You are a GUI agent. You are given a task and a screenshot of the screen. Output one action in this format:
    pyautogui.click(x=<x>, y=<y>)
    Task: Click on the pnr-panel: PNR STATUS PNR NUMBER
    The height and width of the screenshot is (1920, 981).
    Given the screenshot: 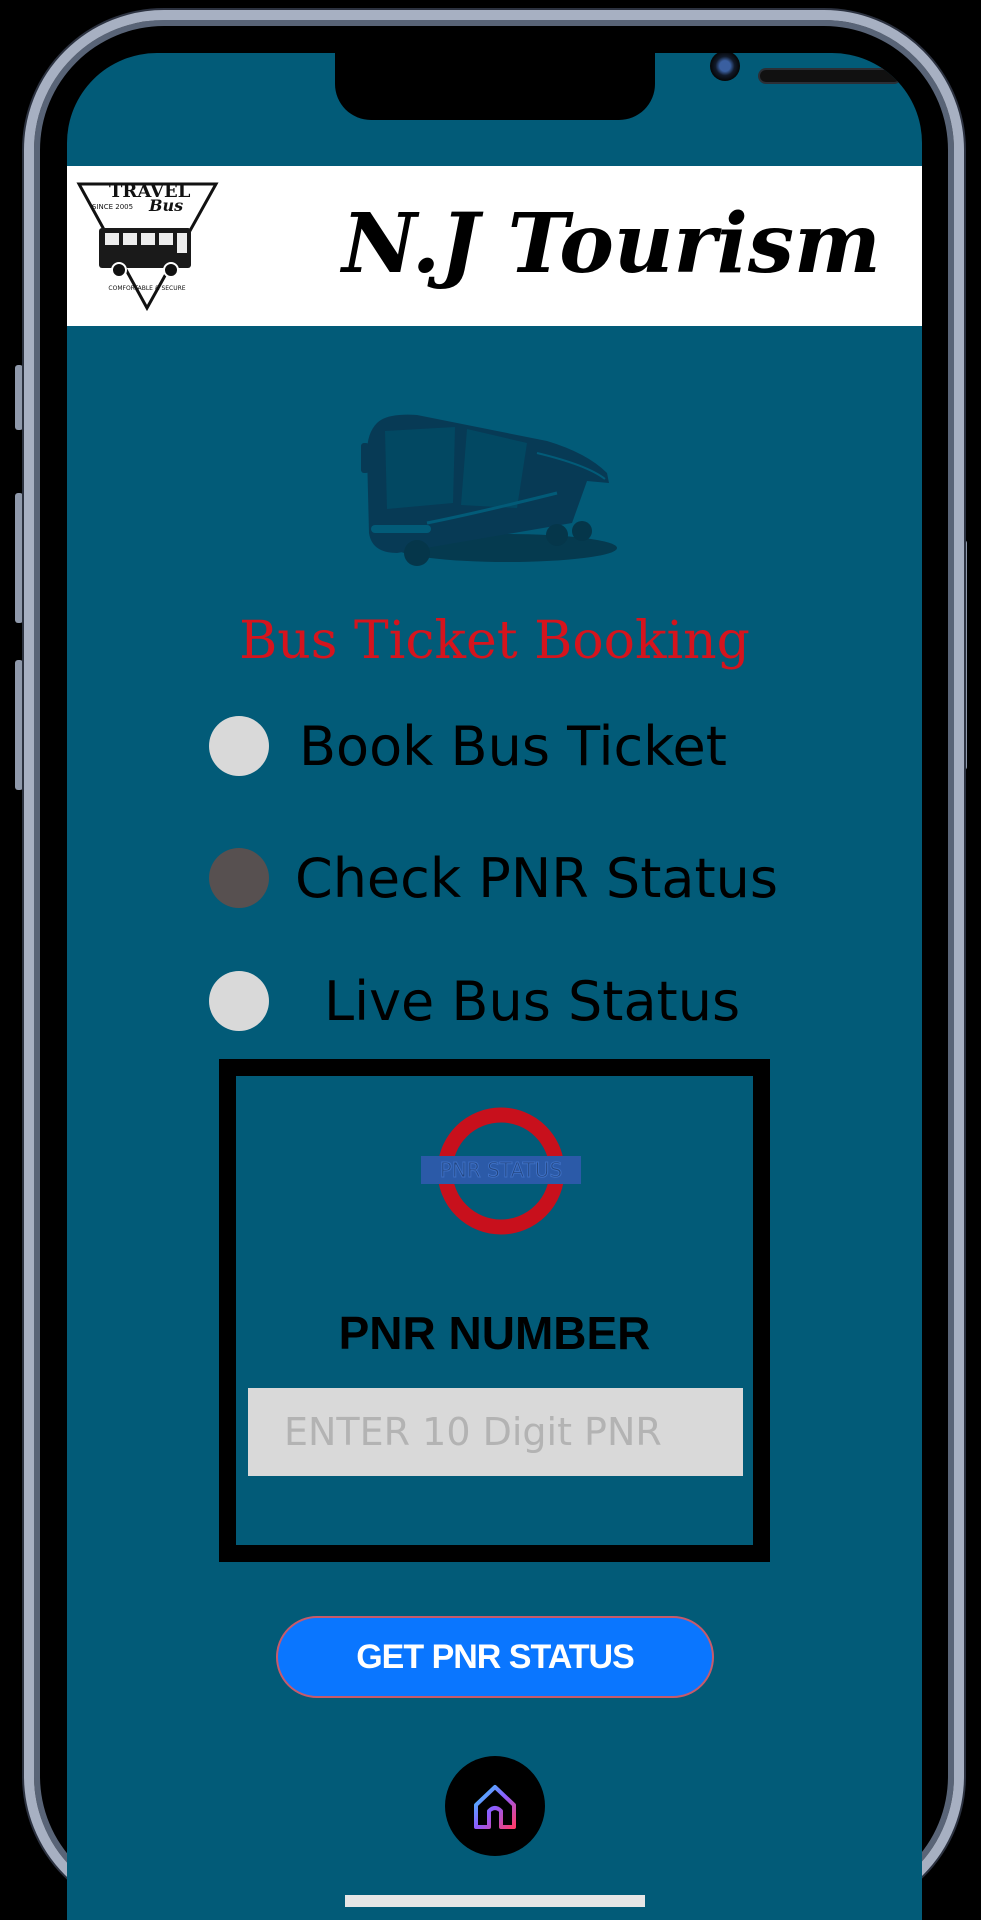 What is the action you would take?
    pyautogui.click(x=494, y=1310)
    